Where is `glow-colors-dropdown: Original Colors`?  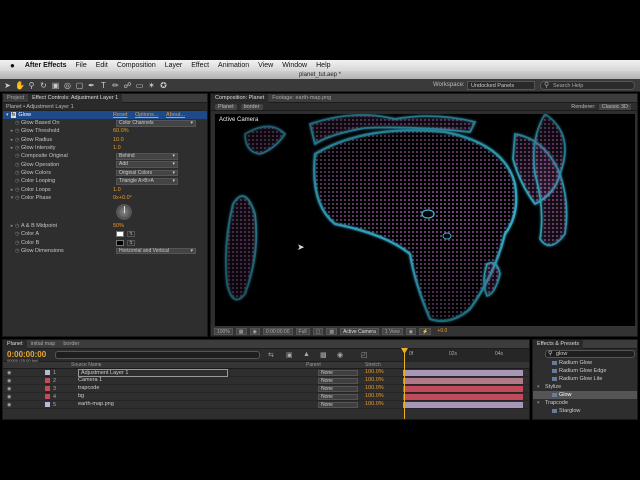
glow-colors-dropdown: Original Colors is located at coordinates (147, 173).